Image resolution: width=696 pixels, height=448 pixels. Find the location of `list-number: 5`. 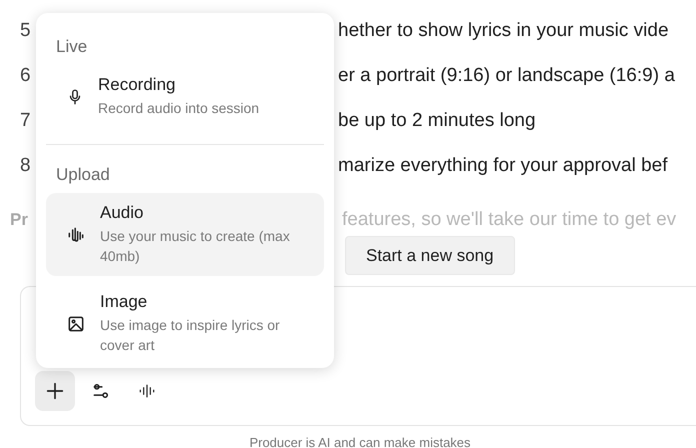

list-number: 5 is located at coordinates (25, 30).